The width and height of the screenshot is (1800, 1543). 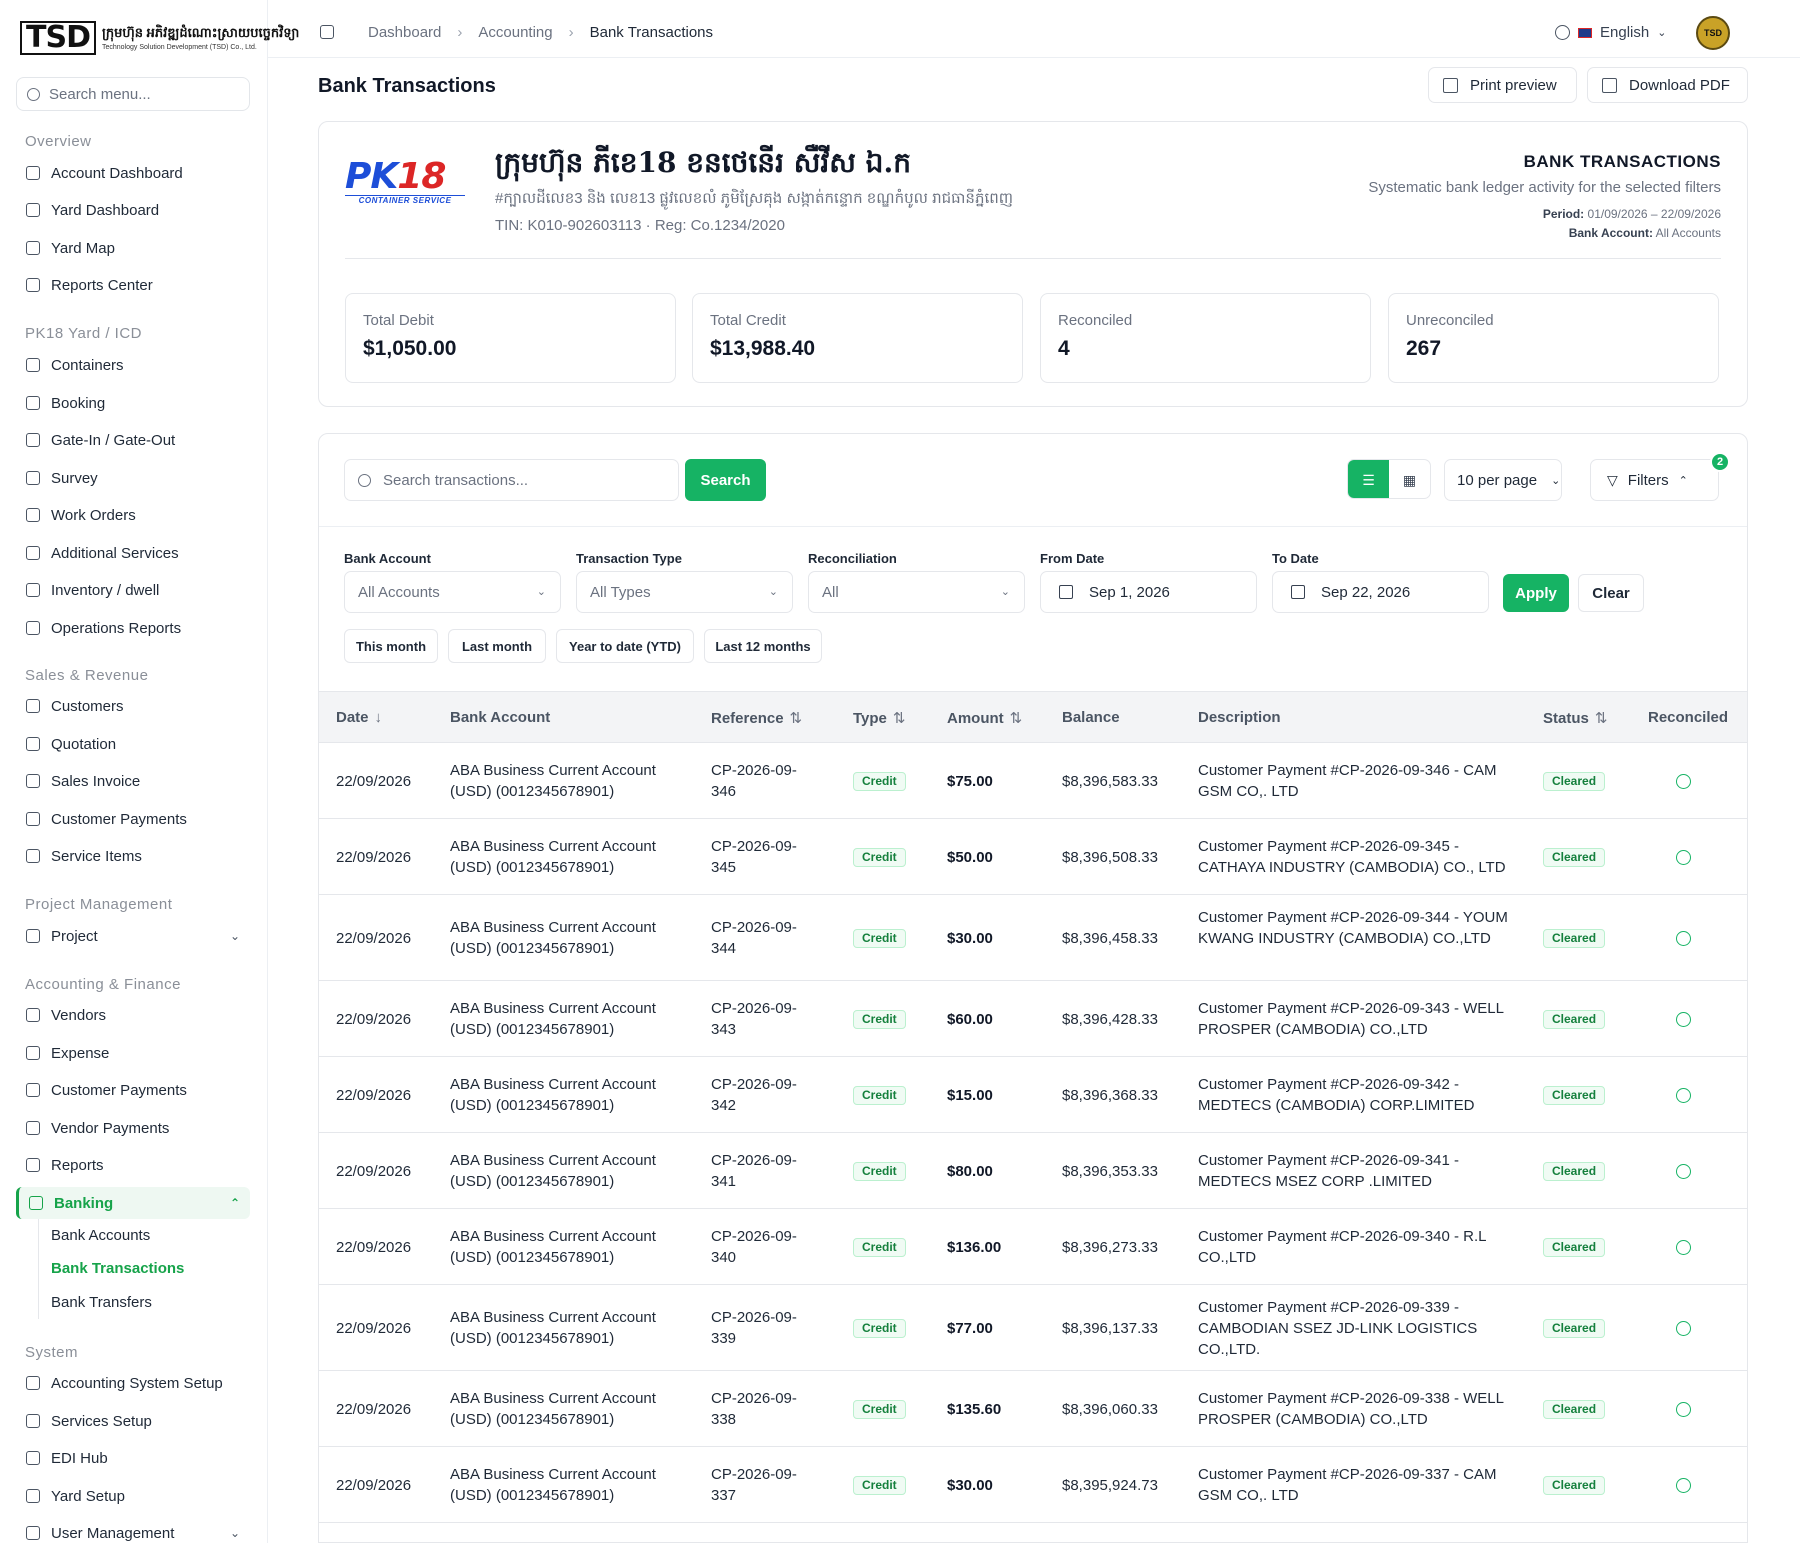 What do you see at coordinates (133, 590) in the screenshot?
I see `nav-inventory: Inventory / dwell` at bounding box center [133, 590].